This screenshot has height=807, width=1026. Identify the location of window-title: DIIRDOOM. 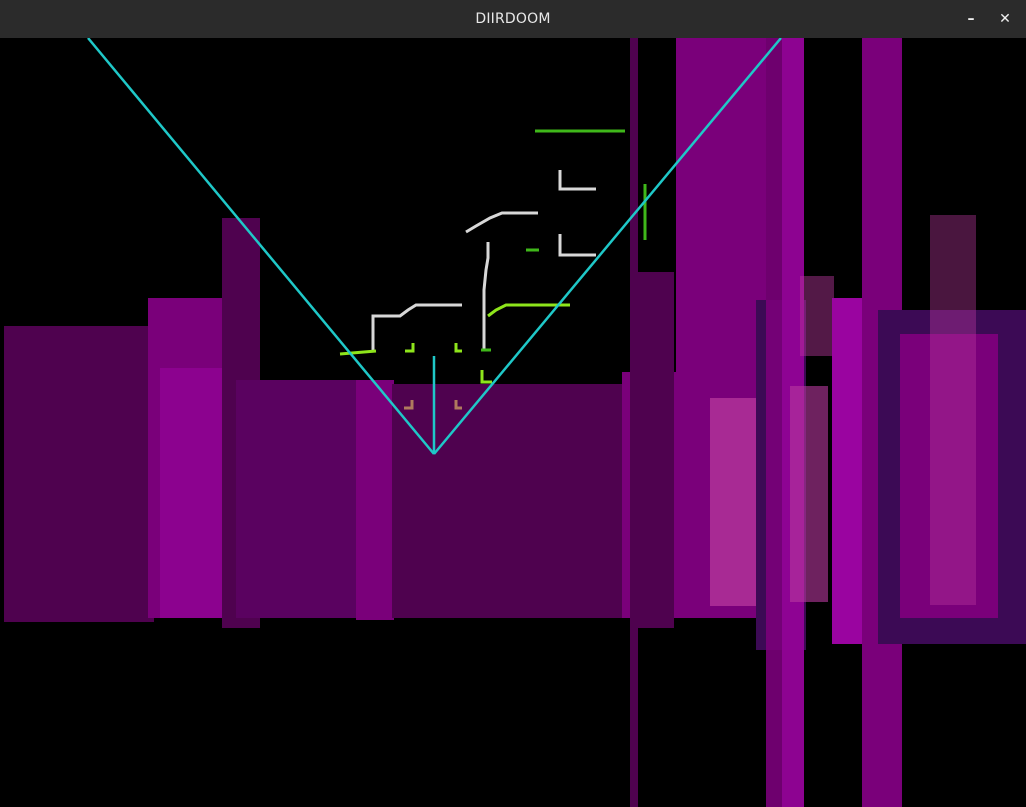
(513, 19).